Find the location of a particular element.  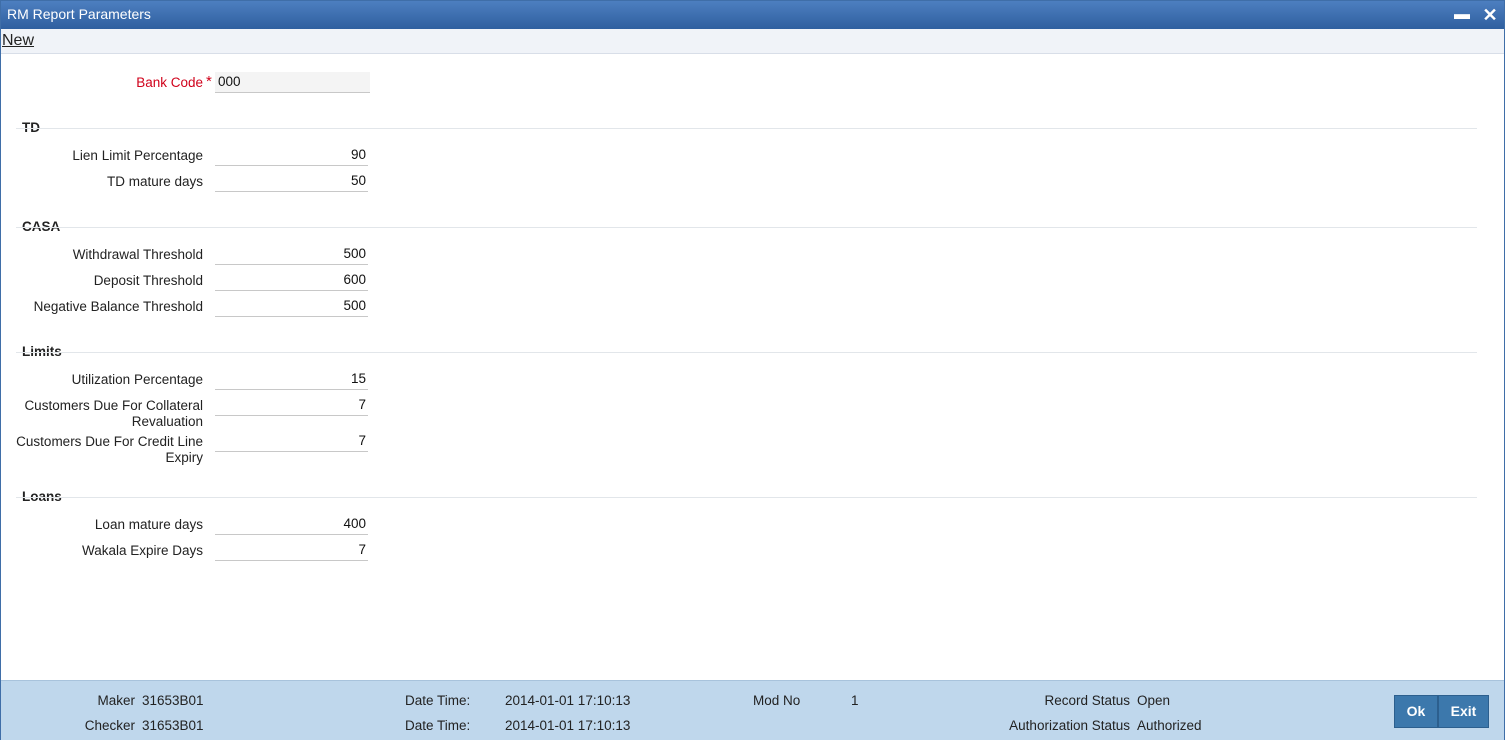

credit-line-expiry-field: 7 is located at coordinates (291, 441).